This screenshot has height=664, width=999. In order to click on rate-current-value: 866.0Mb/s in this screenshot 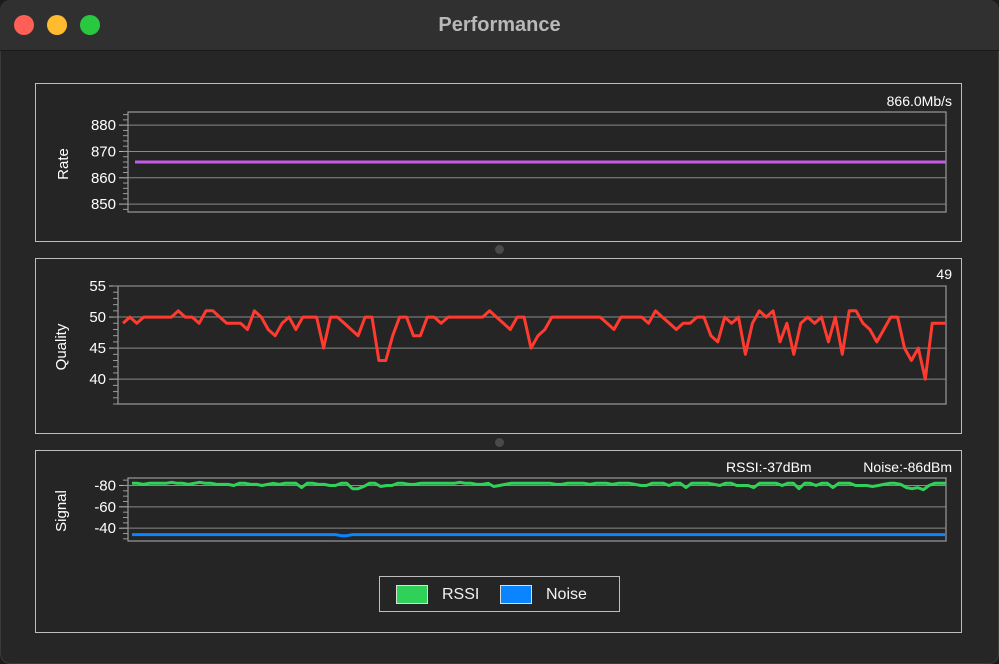, I will do `click(919, 101)`.